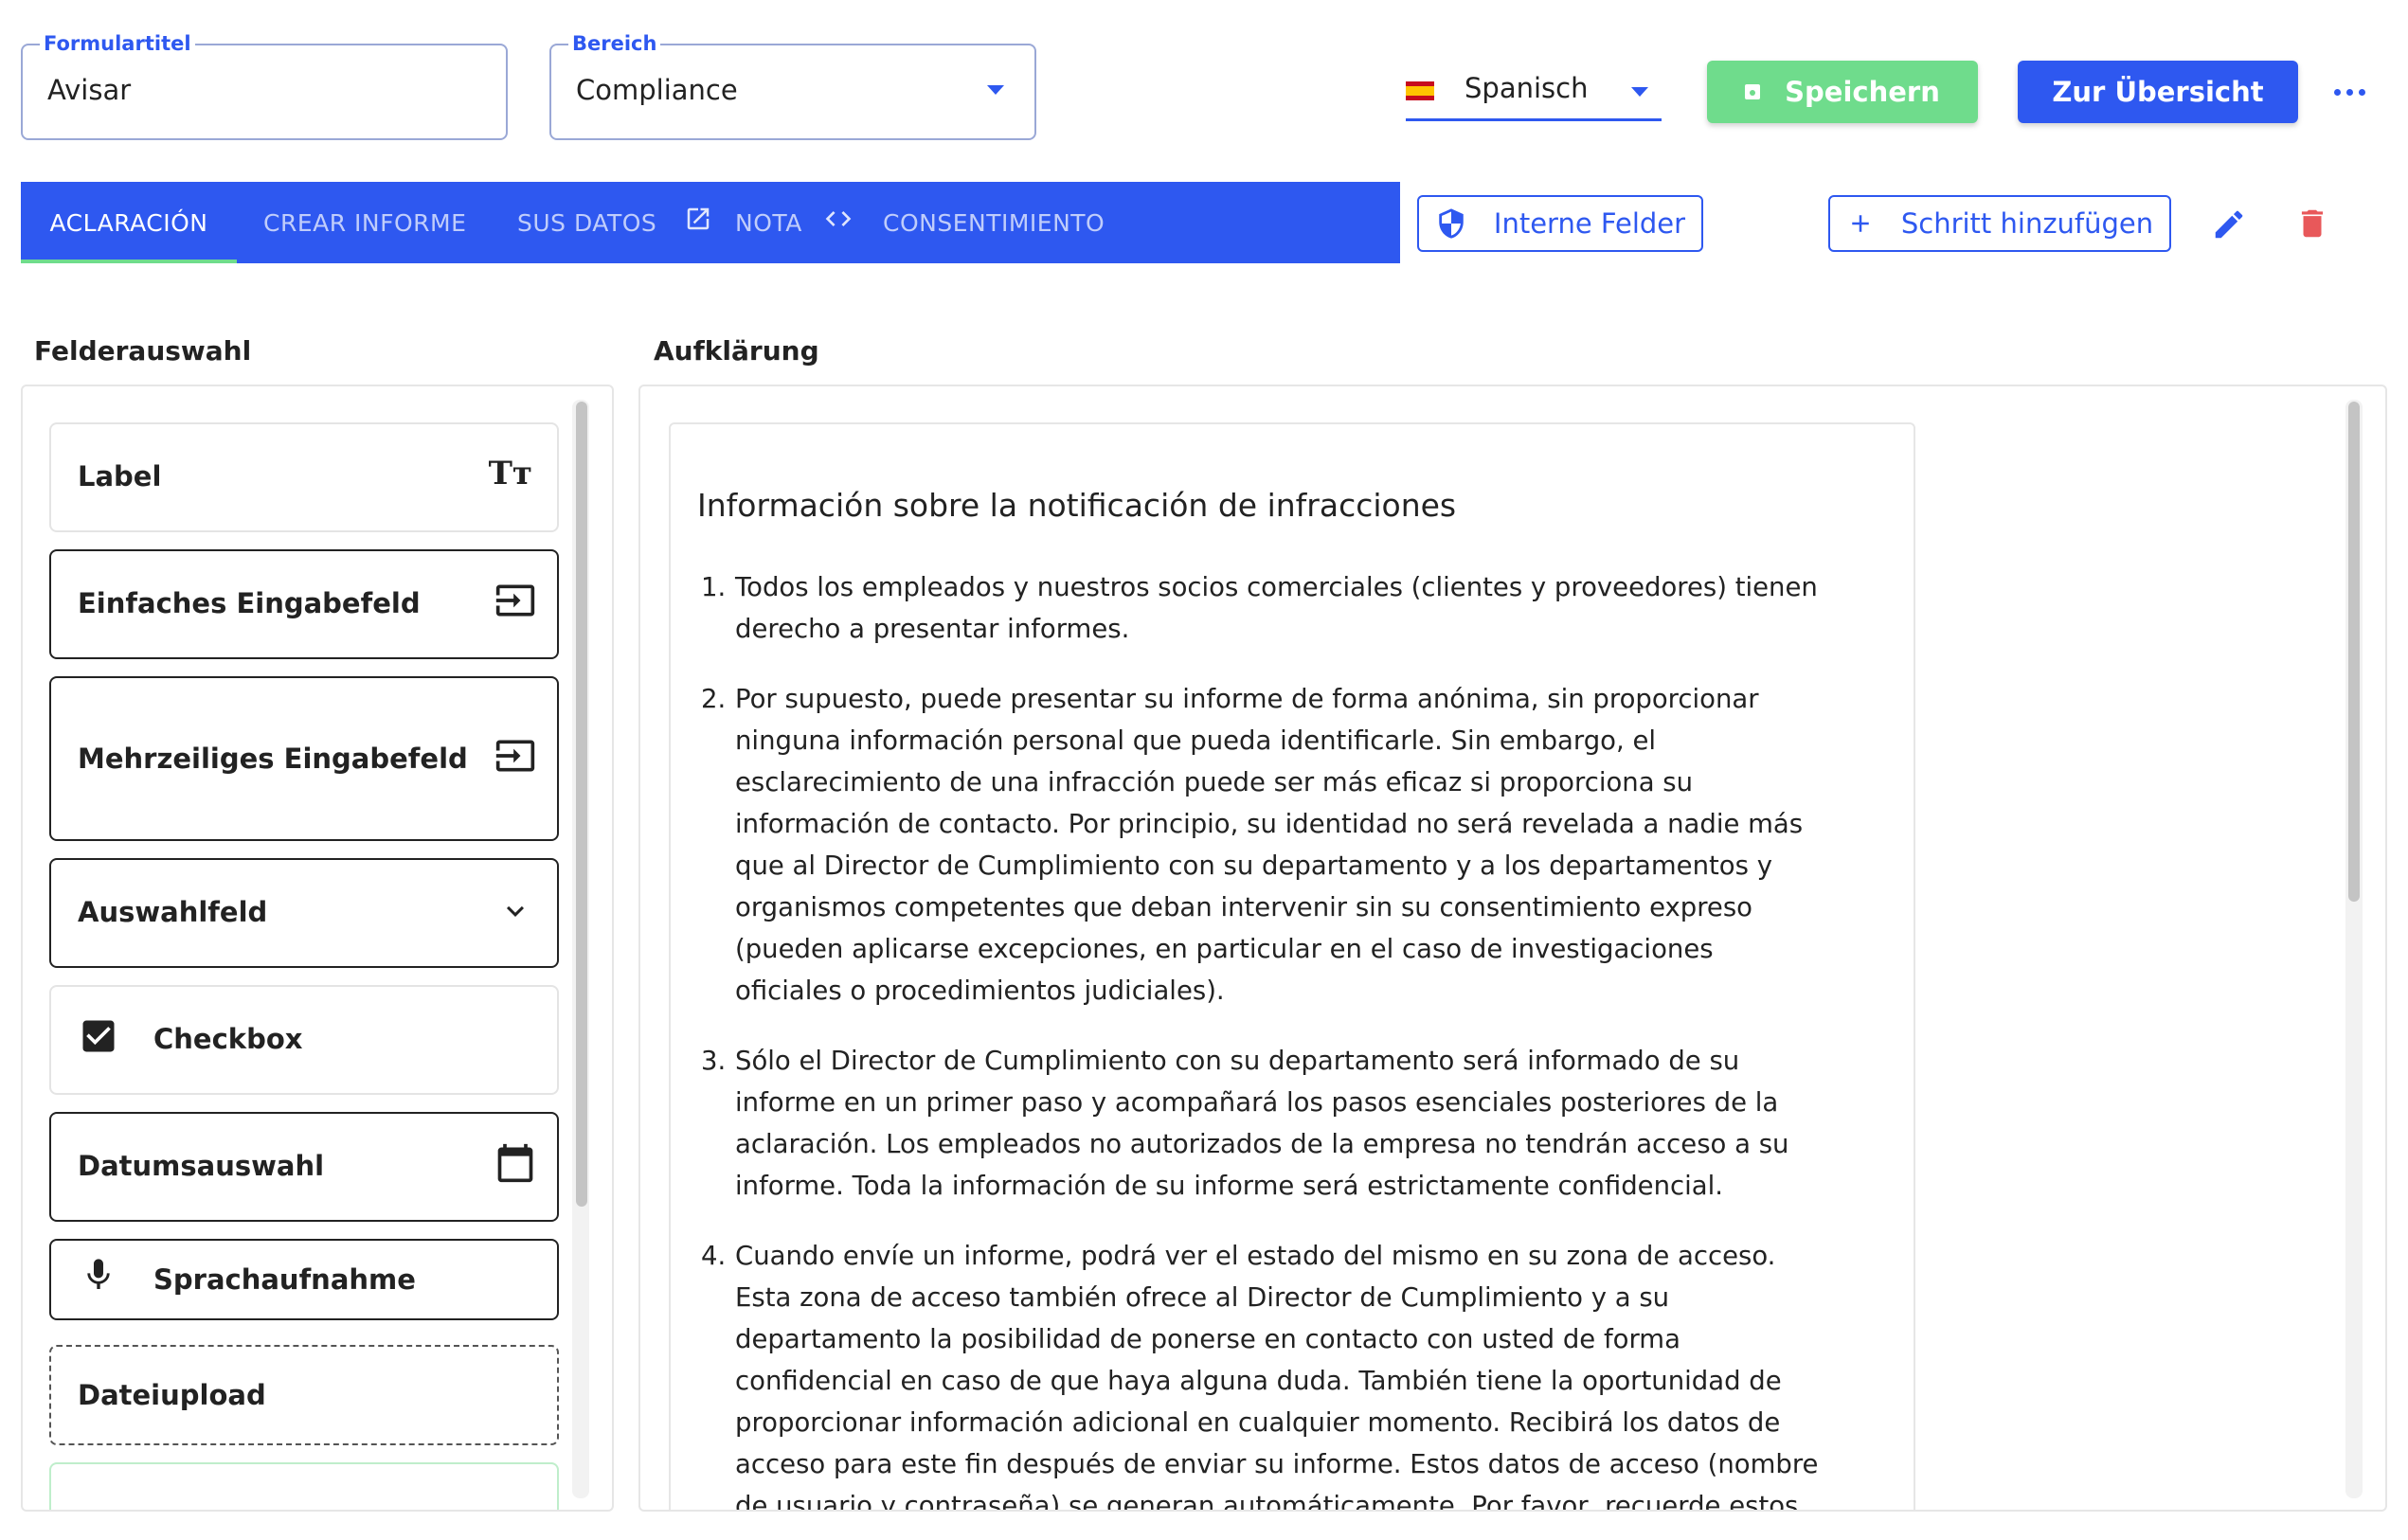 This screenshot has height=1540, width=2408. What do you see at coordinates (201, 1166) in the screenshot?
I see `field-item-label-text: Datumsauswahl` at bounding box center [201, 1166].